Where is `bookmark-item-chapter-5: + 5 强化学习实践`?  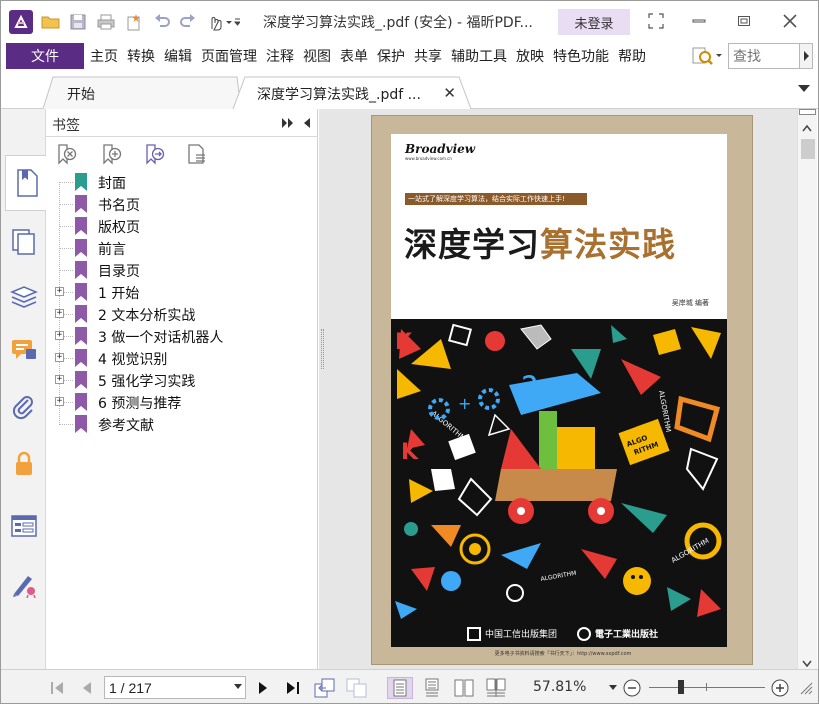
bookmark-item-chapter-5: + 5 强化学习实践 is located at coordinates (182, 380).